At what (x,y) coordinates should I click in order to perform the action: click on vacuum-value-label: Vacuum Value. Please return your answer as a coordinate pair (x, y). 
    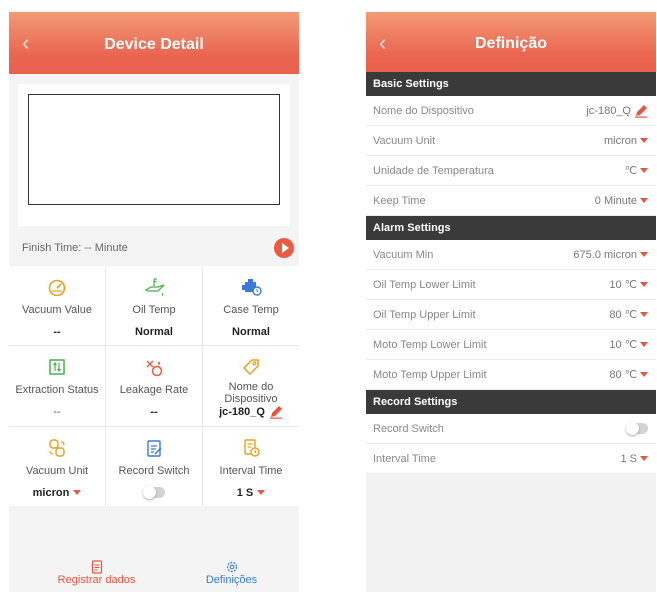
    Looking at the image, I should click on (57, 310).